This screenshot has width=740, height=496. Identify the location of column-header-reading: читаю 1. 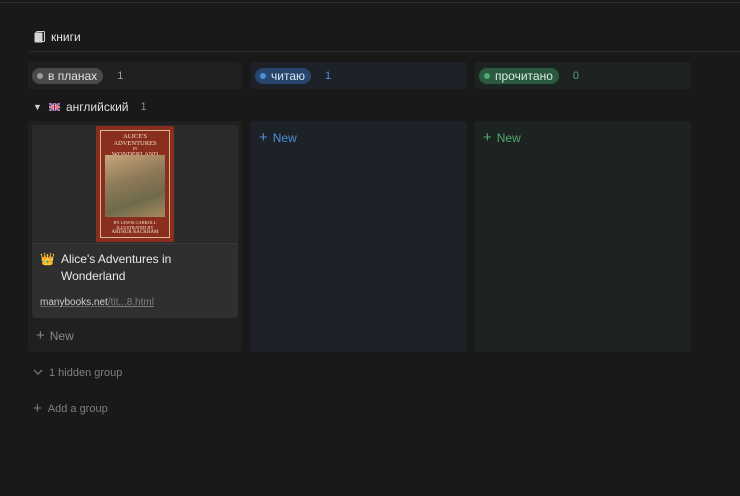
(359, 75).